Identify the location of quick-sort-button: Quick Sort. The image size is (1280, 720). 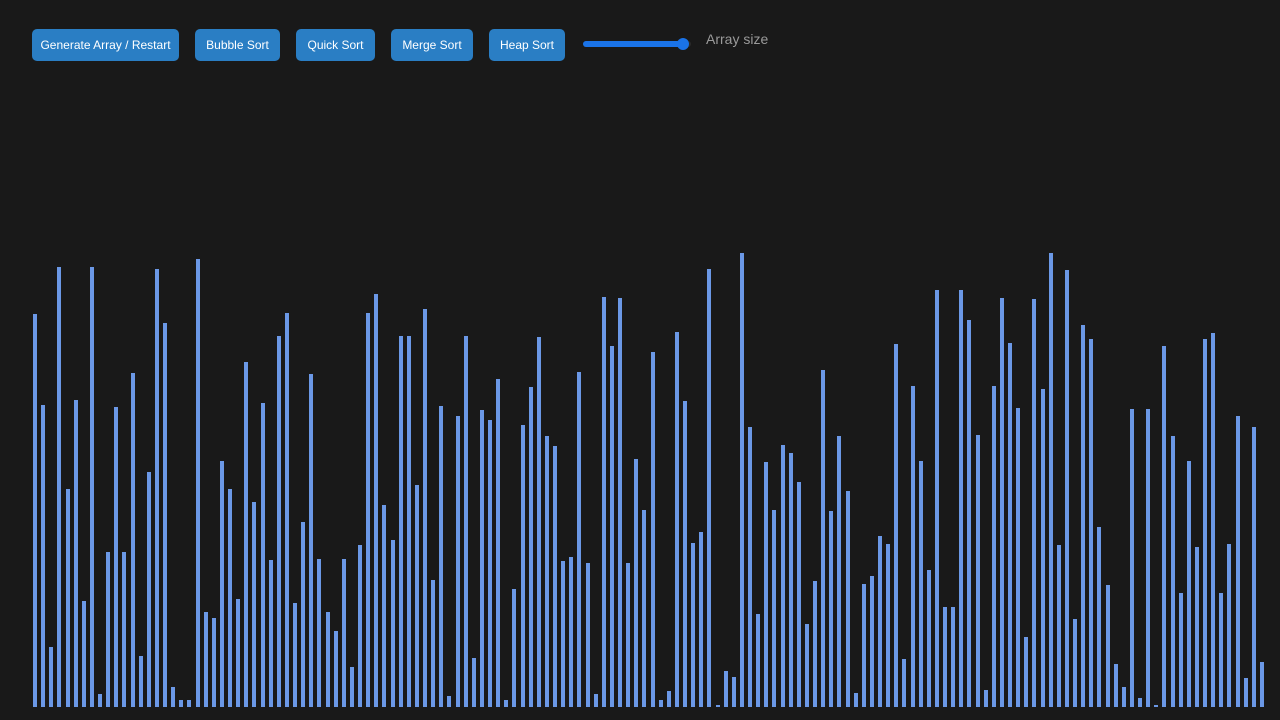
(335, 45).